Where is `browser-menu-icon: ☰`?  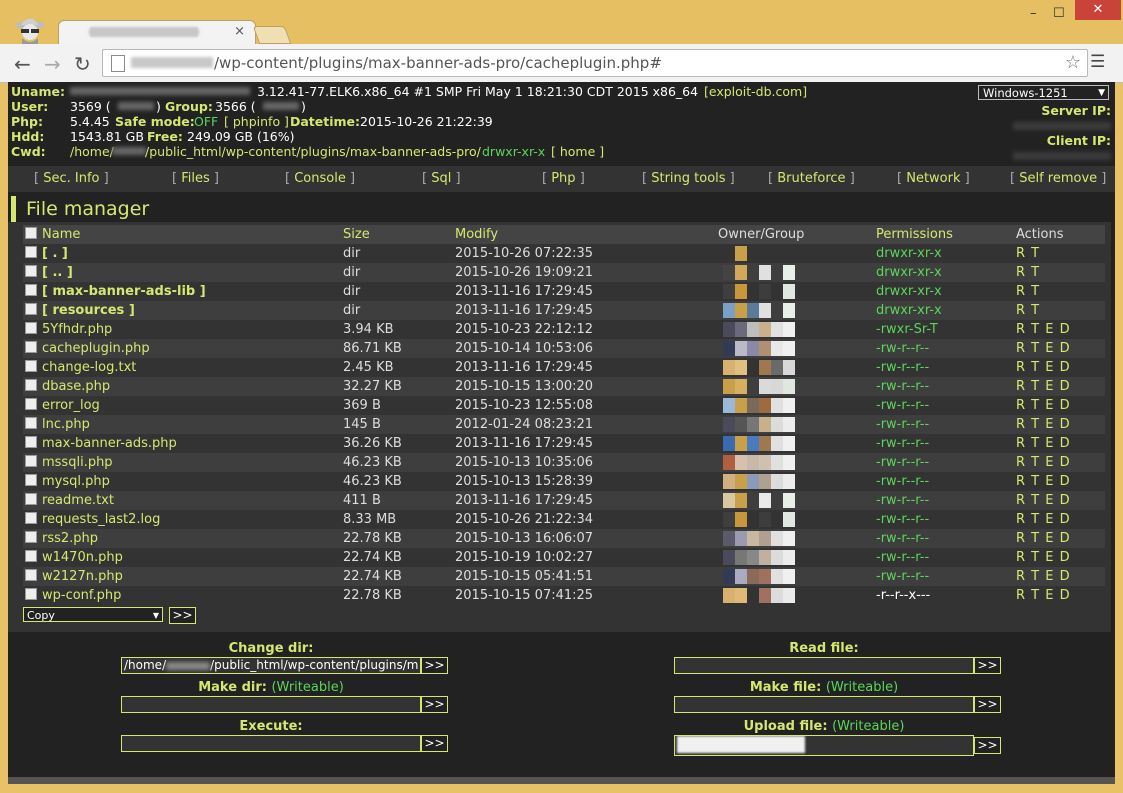 browser-menu-icon: ☰ is located at coordinates (1097, 62).